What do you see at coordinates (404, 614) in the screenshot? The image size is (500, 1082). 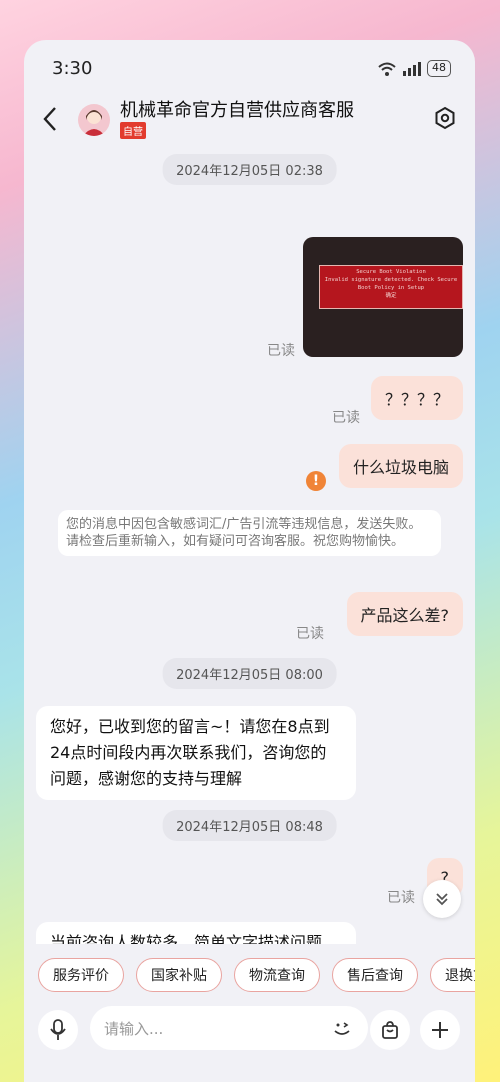 I see `message-bubble-sent: 产品这么差?` at bounding box center [404, 614].